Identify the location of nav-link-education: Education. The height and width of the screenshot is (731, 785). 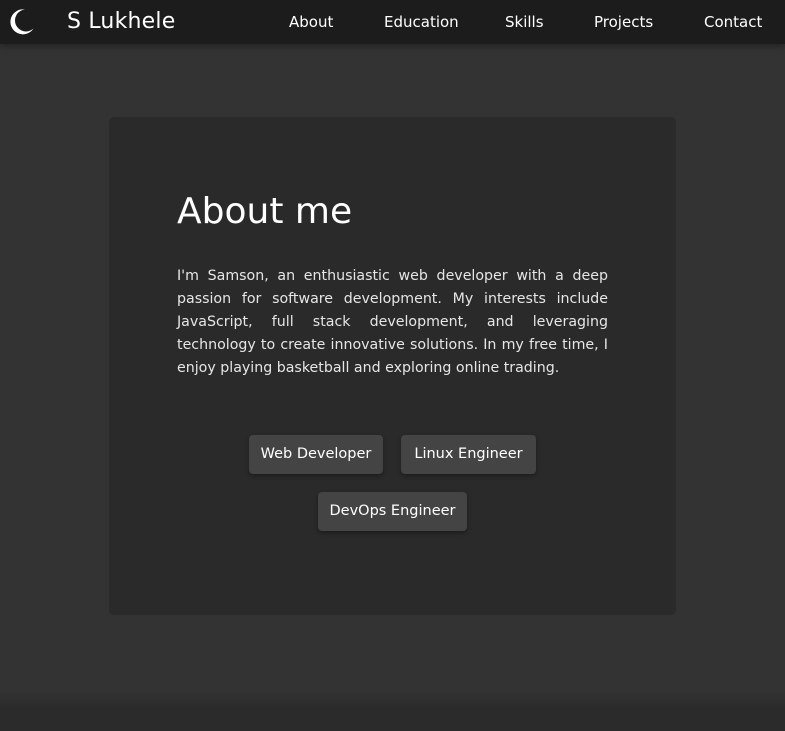
(421, 22).